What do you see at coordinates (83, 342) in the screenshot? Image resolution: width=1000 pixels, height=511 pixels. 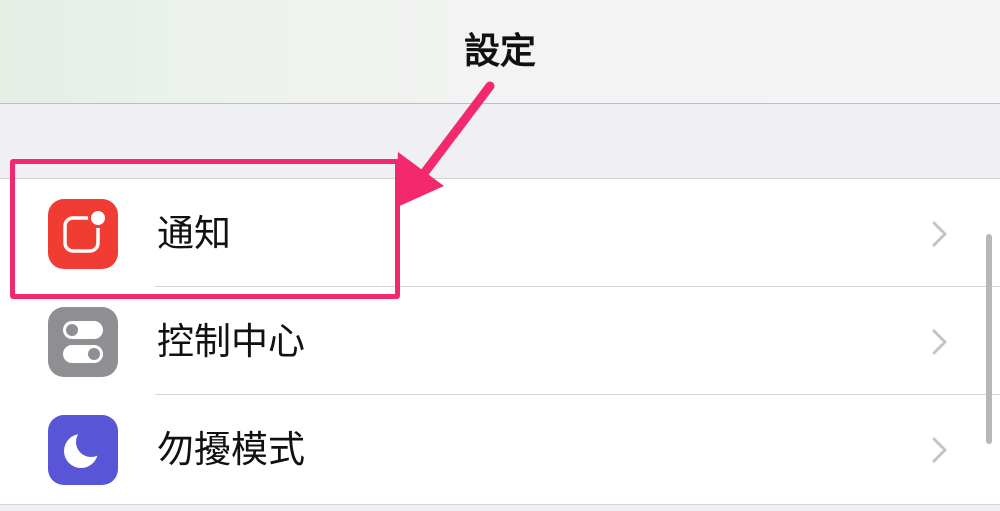 I see `control-center-icon` at bounding box center [83, 342].